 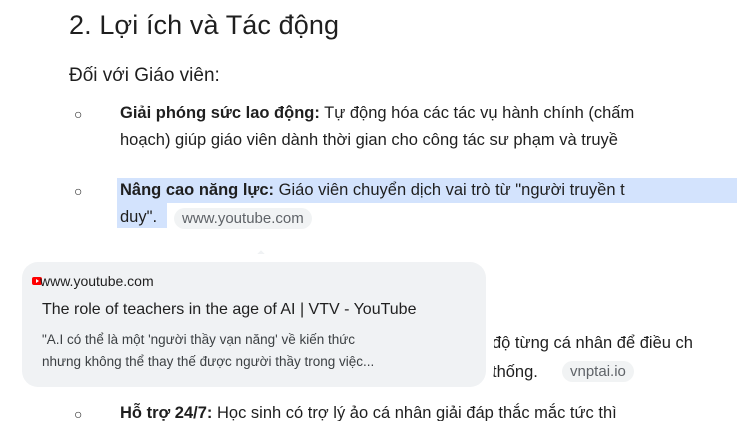 I want to click on list-item-title: Hỗ trợ 24/7:, so click(x=166, y=412).